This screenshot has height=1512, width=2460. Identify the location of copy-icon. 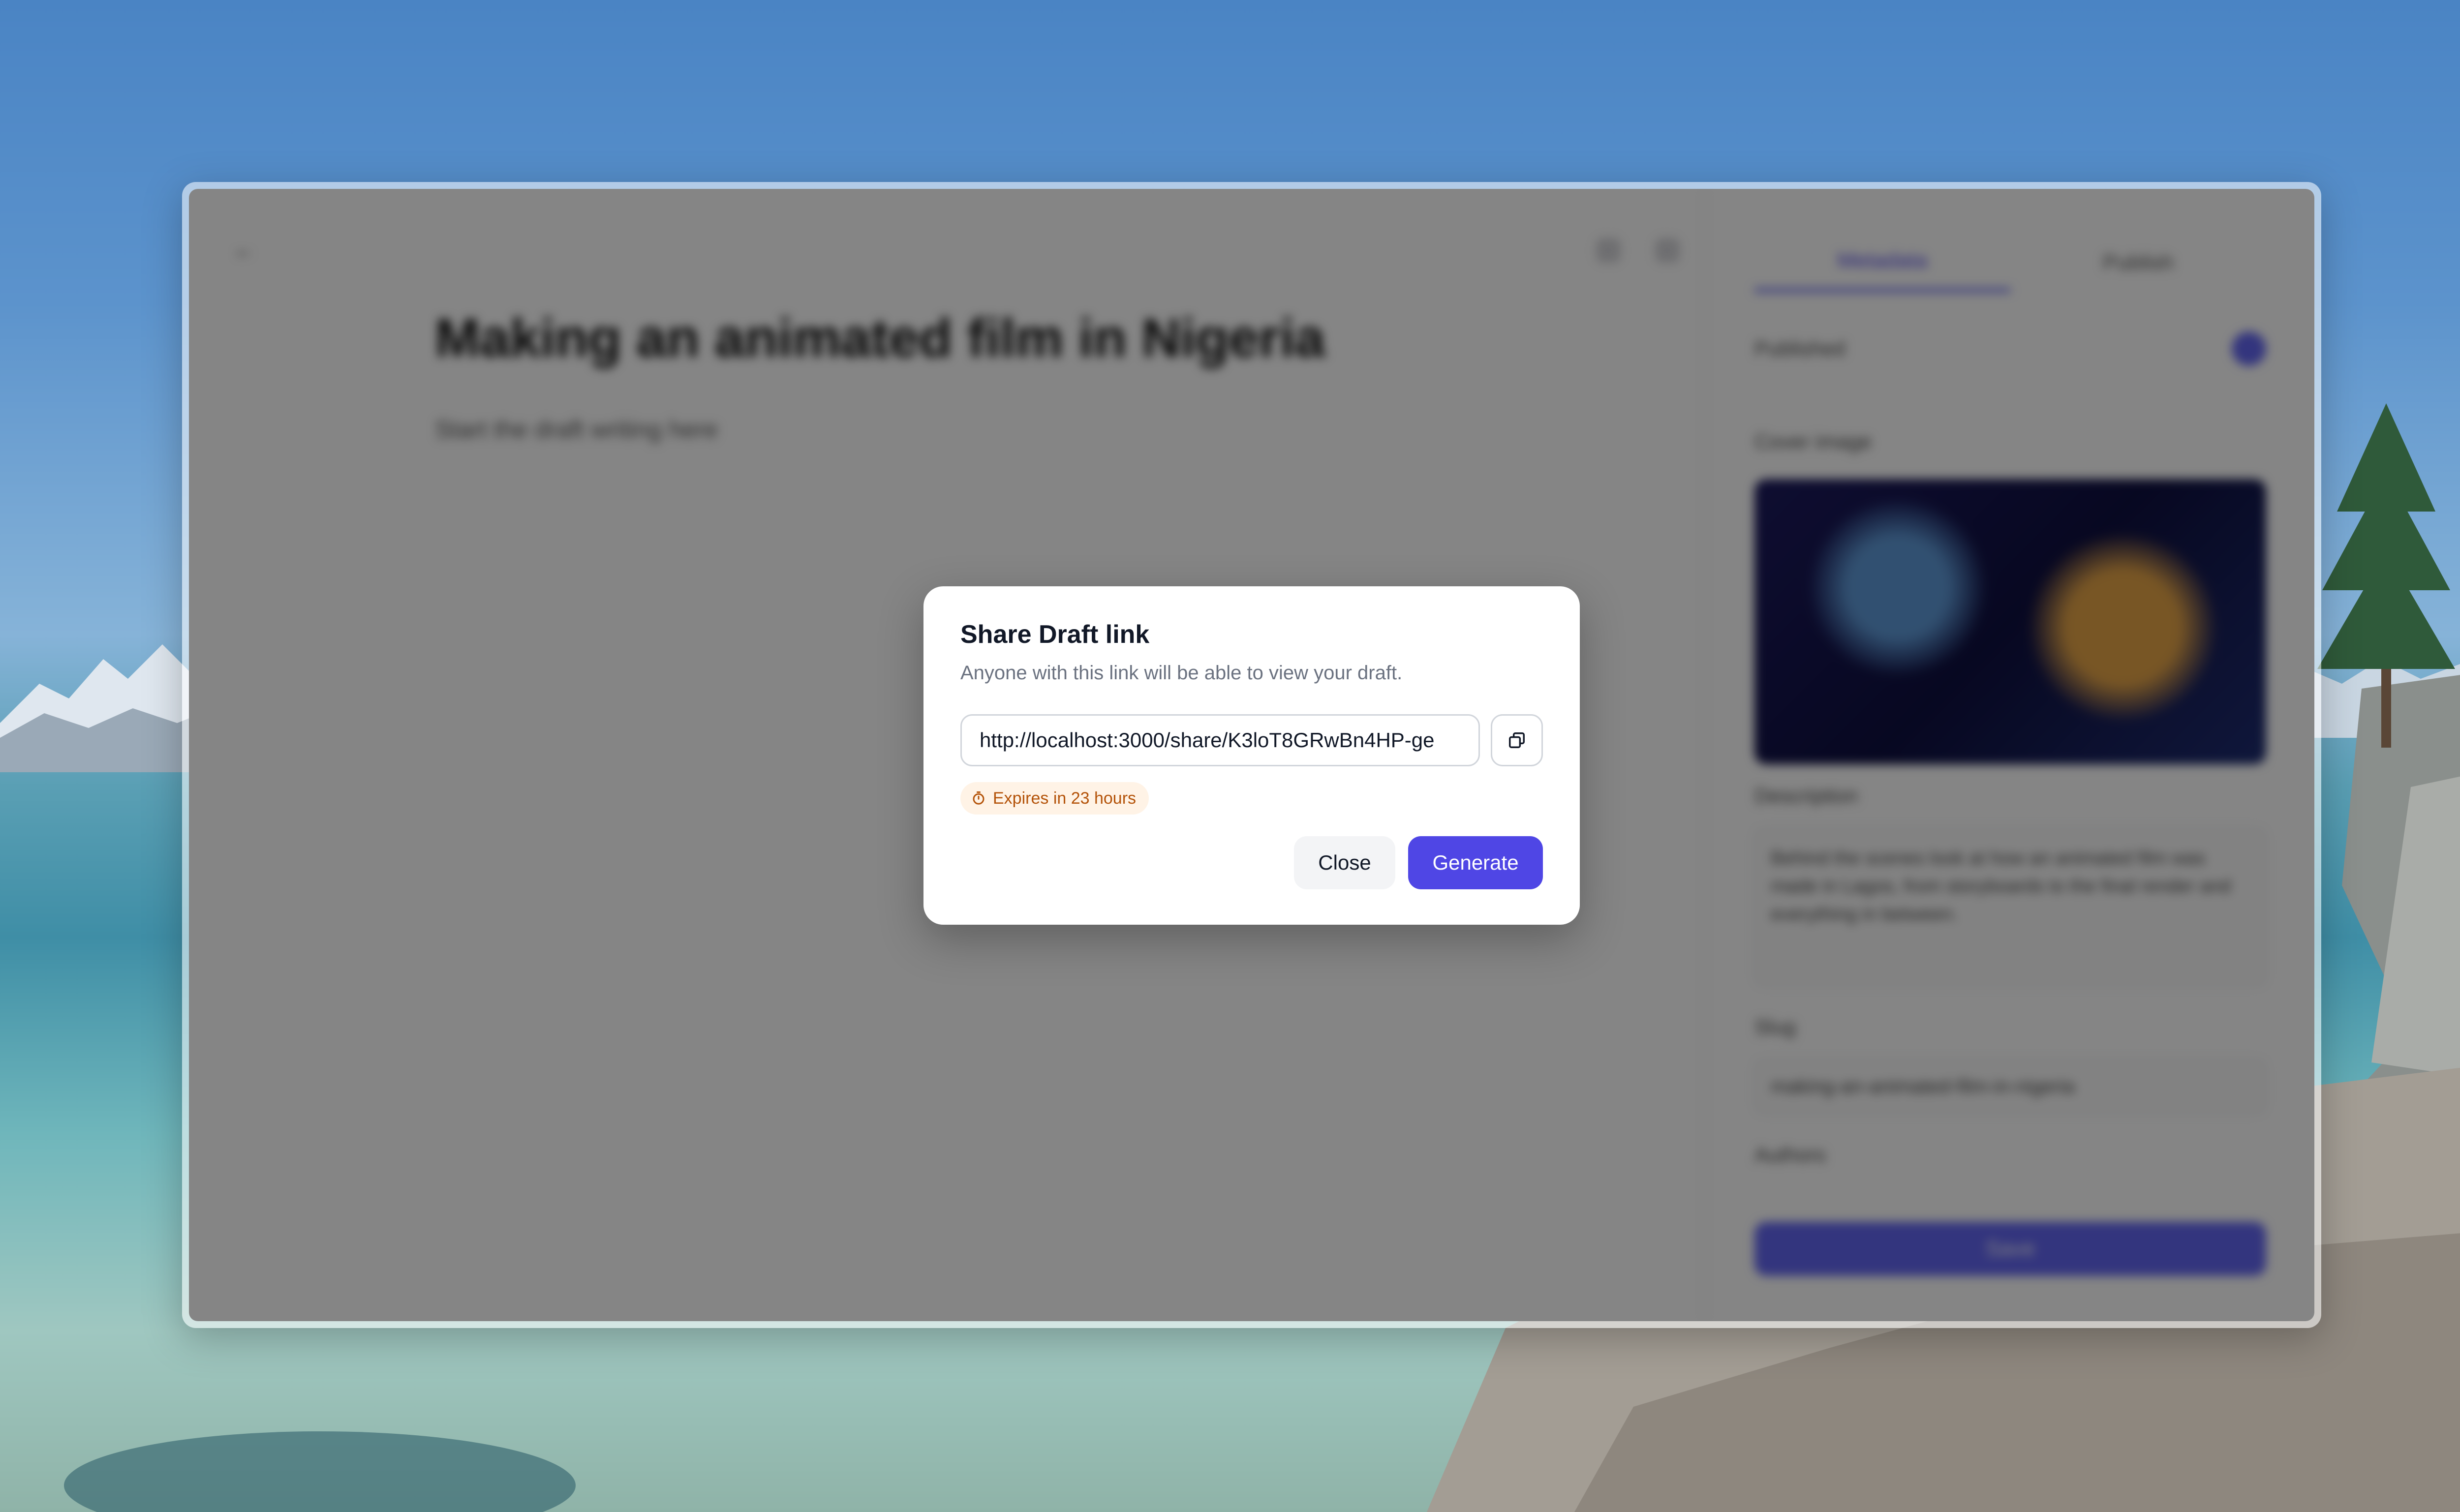
(1517, 740).